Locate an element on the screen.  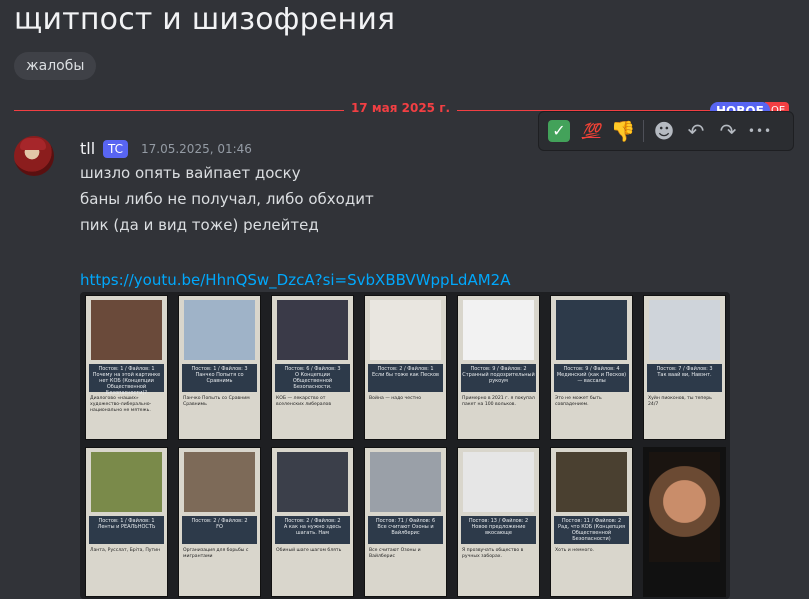
avatar is located at coordinates (34, 156).